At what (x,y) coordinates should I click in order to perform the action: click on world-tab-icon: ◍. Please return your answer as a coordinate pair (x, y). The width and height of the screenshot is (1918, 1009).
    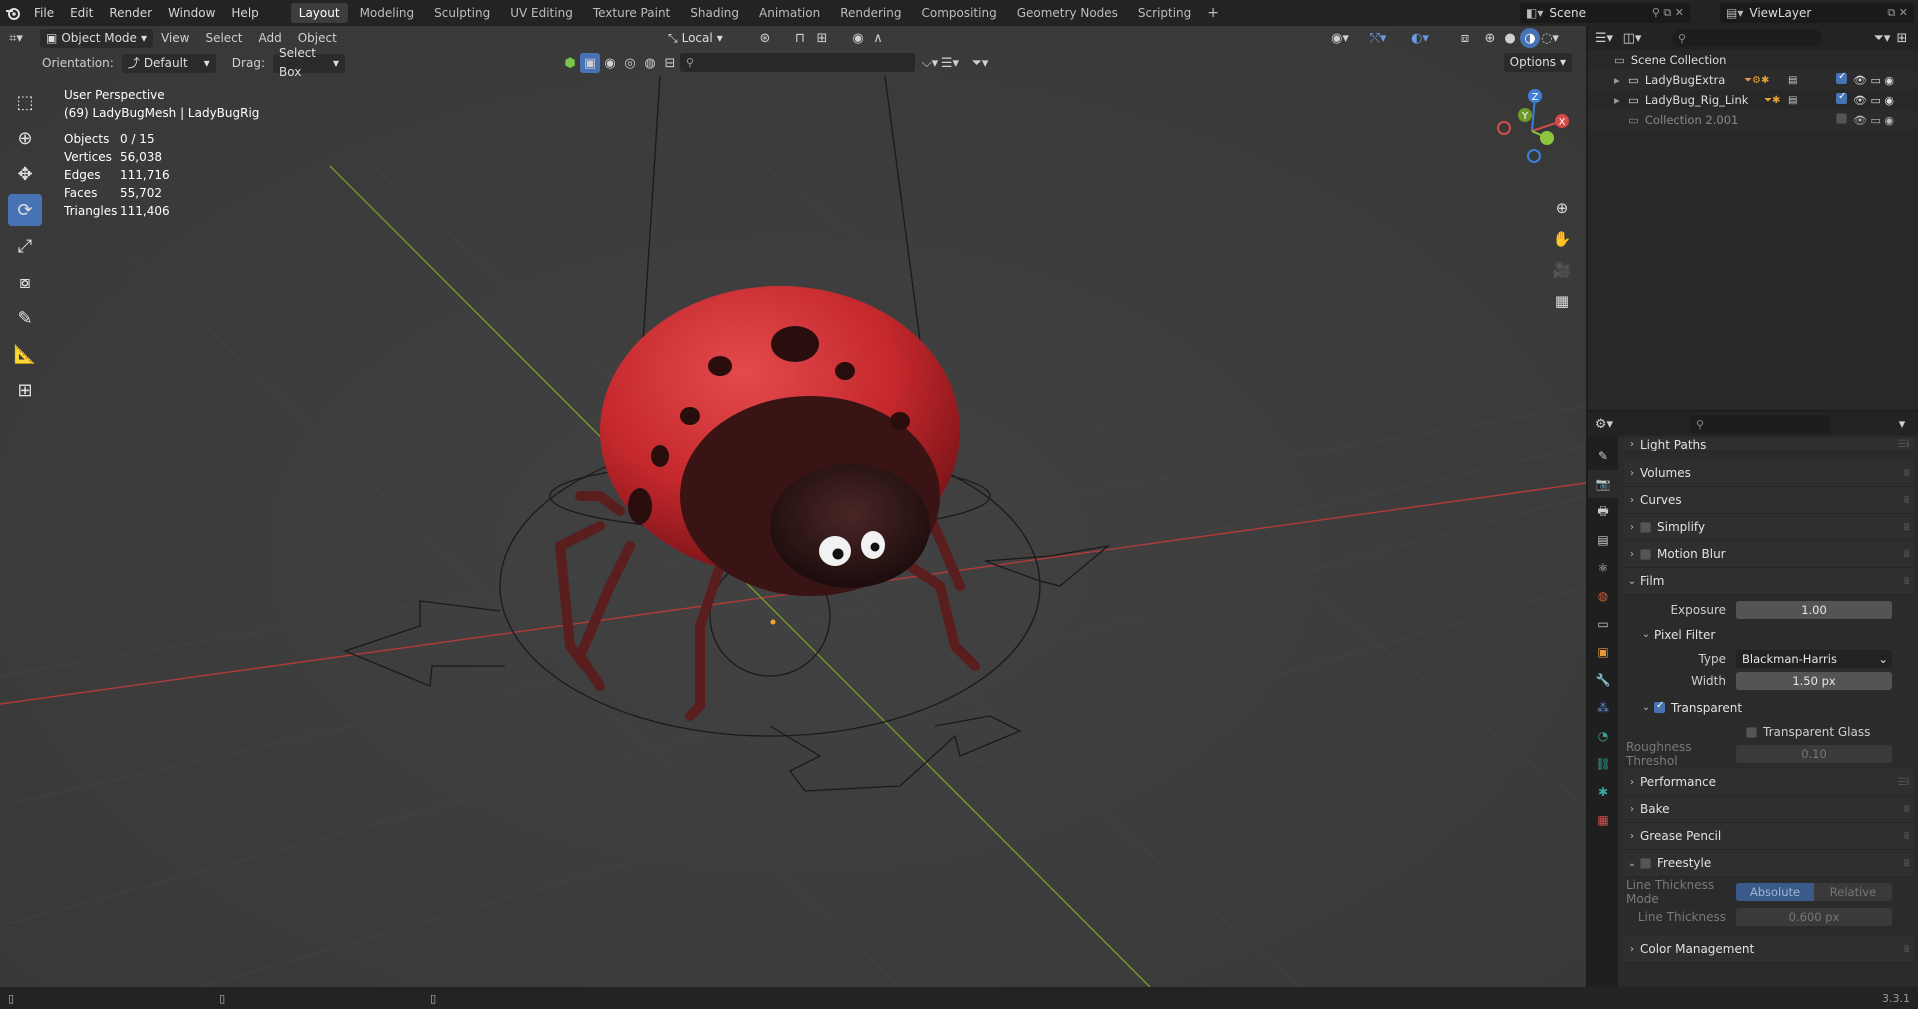
    Looking at the image, I should click on (1603, 596).